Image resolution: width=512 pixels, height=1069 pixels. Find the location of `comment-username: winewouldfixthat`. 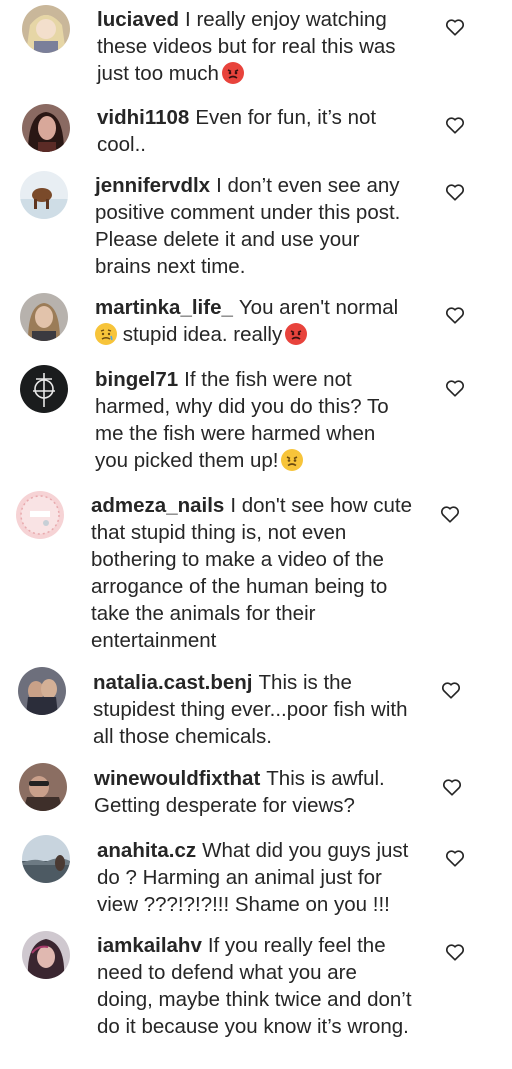

comment-username: winewouldfixthat is located at coordinates (177, 778).